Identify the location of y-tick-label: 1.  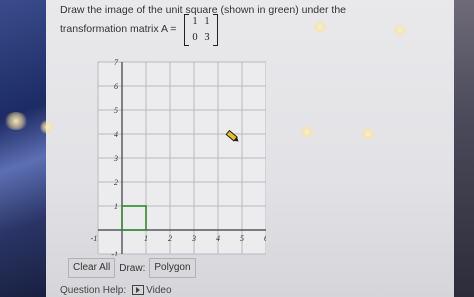
(116, 206).